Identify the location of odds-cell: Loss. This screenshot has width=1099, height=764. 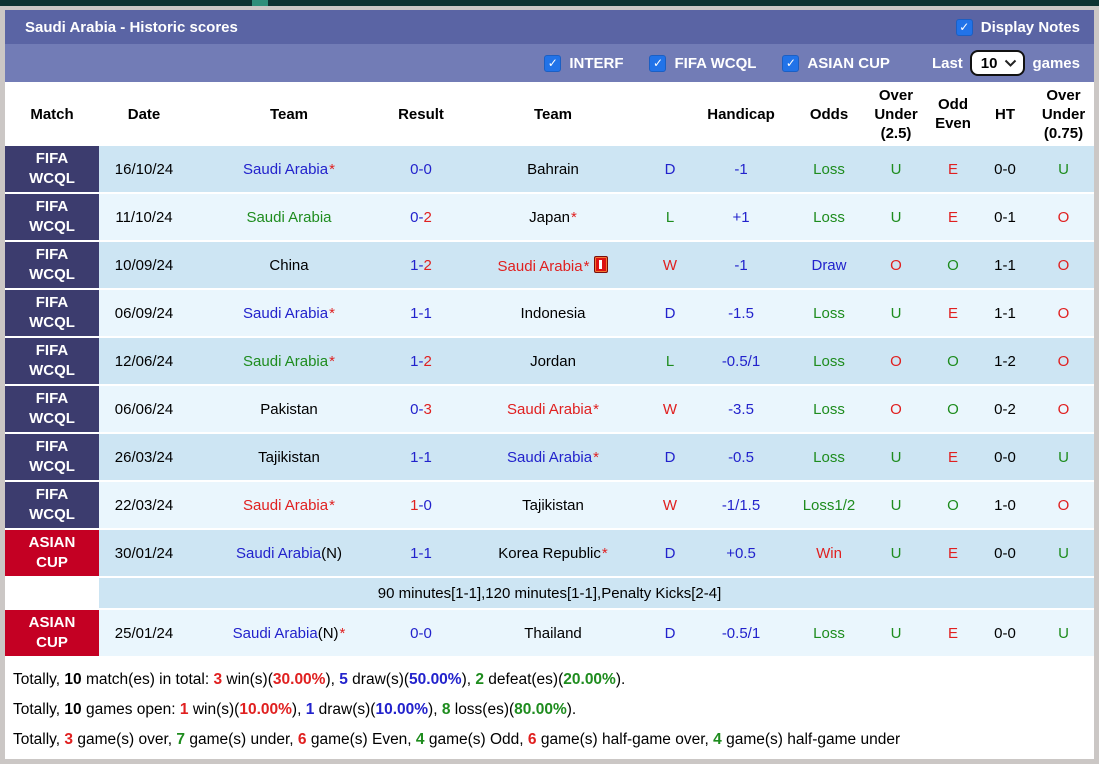
(829, 314).